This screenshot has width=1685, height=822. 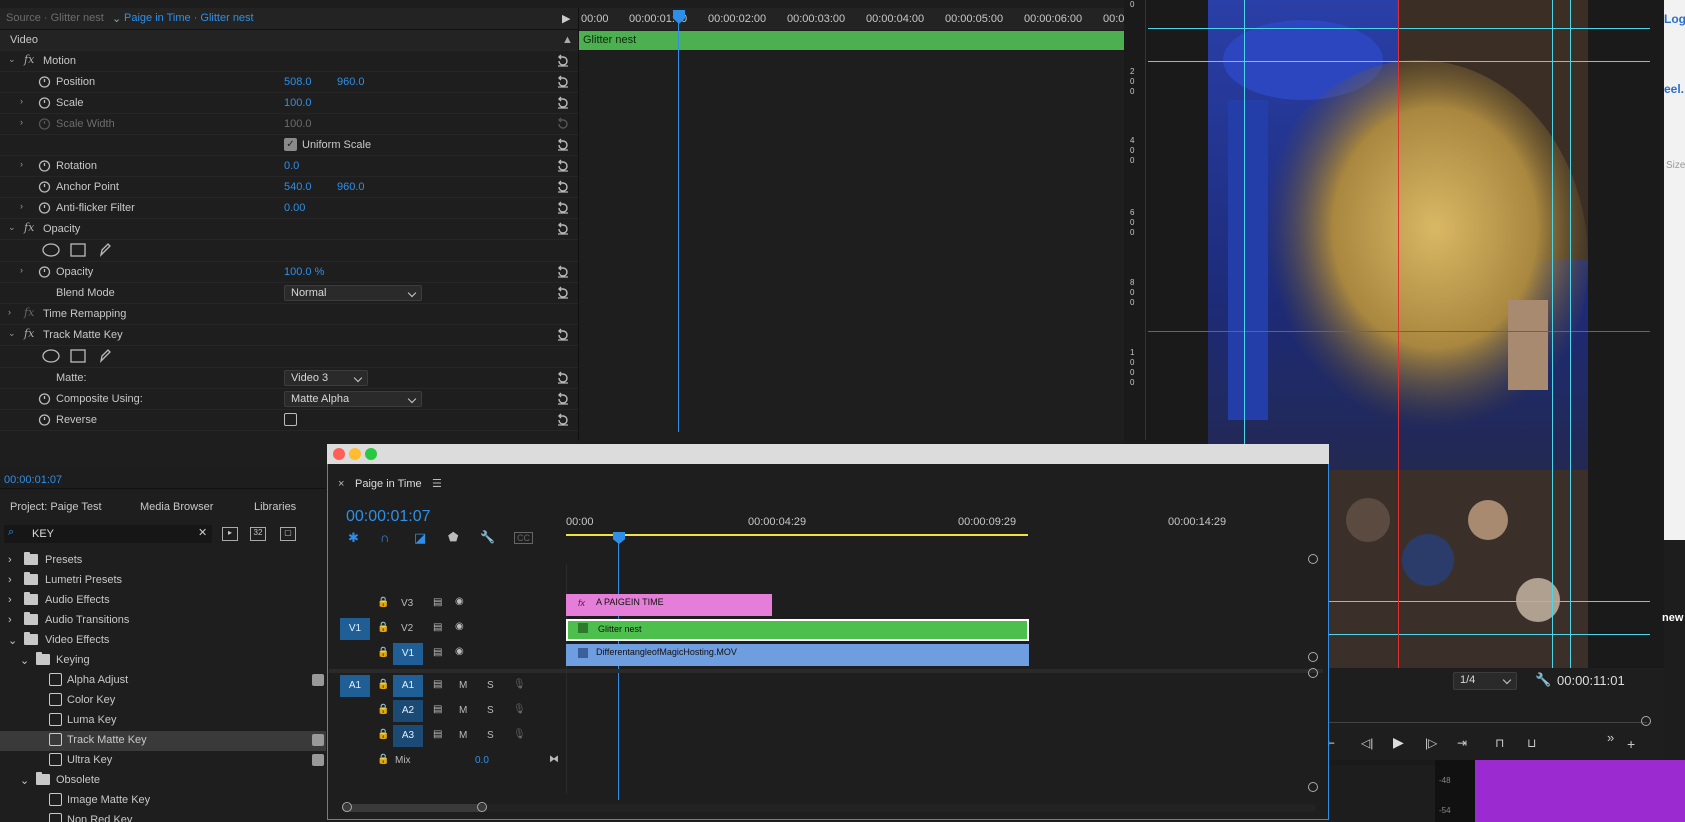 I want to click on list-item-keying: ⌄ Keying, so click(x=163, y=661).